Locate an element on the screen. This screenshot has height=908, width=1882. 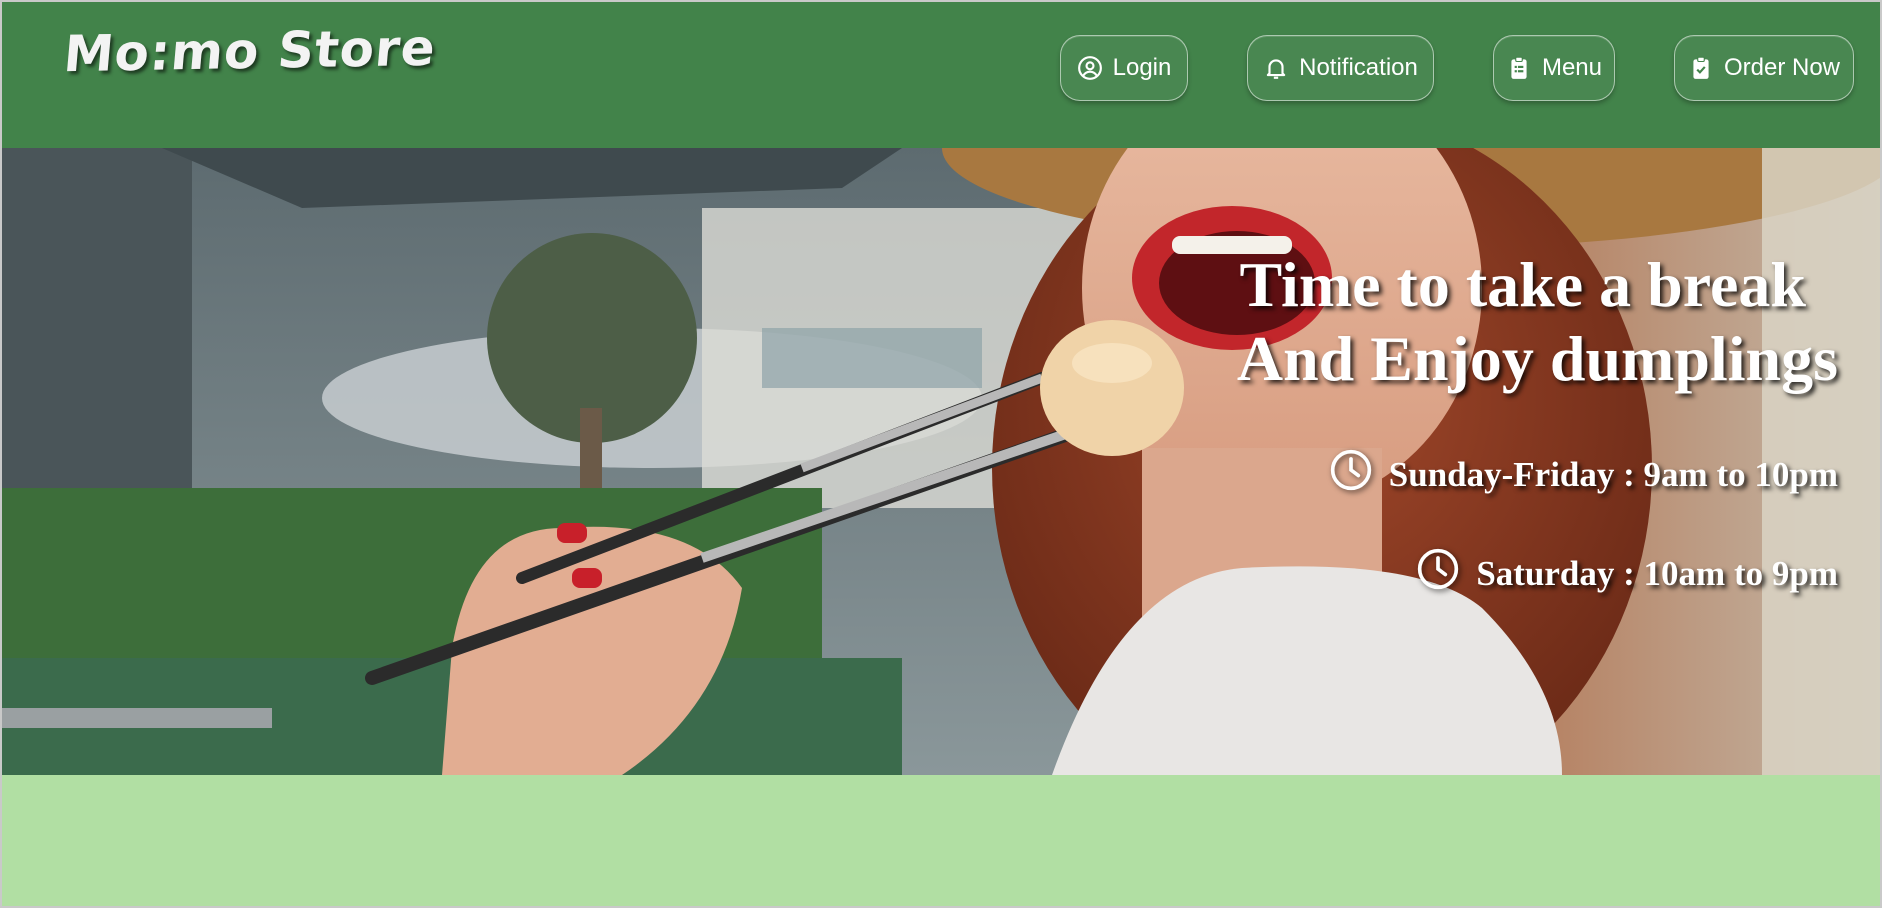
clipboard-check-icon is located at coordinates (1701, 68).